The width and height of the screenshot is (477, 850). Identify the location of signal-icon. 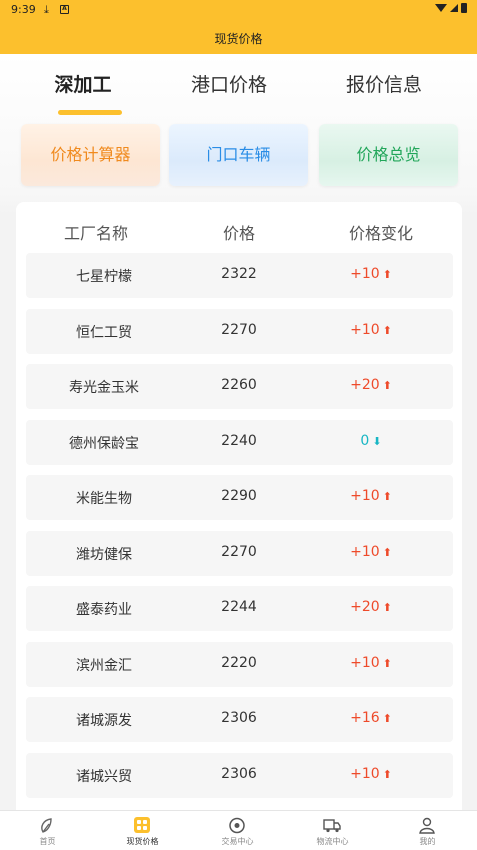
(454, 8).